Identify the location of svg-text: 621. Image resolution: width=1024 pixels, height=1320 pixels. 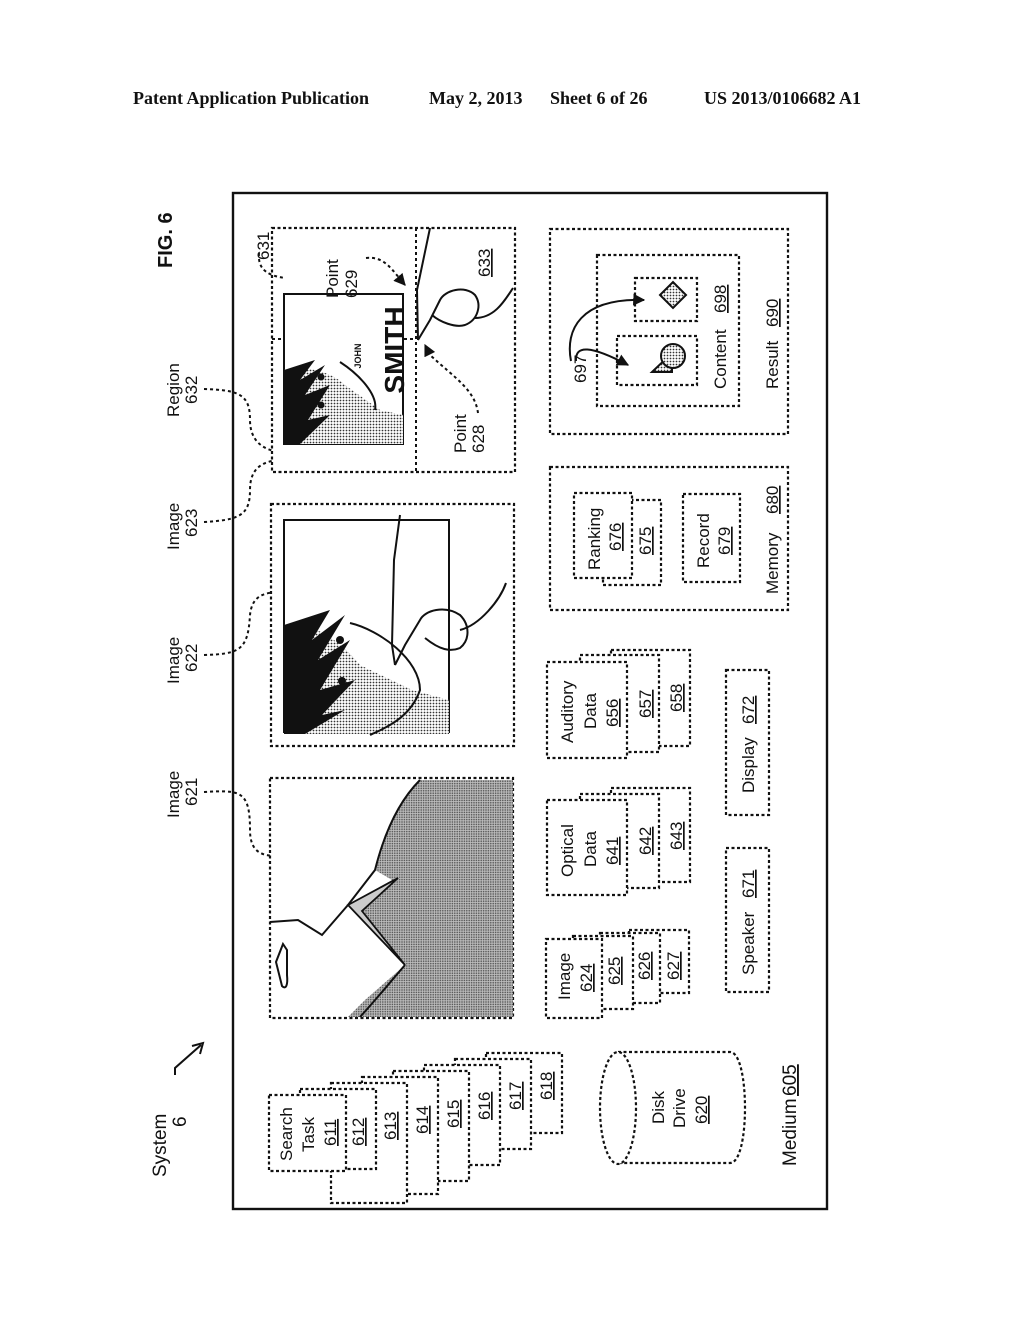
(191, 792).